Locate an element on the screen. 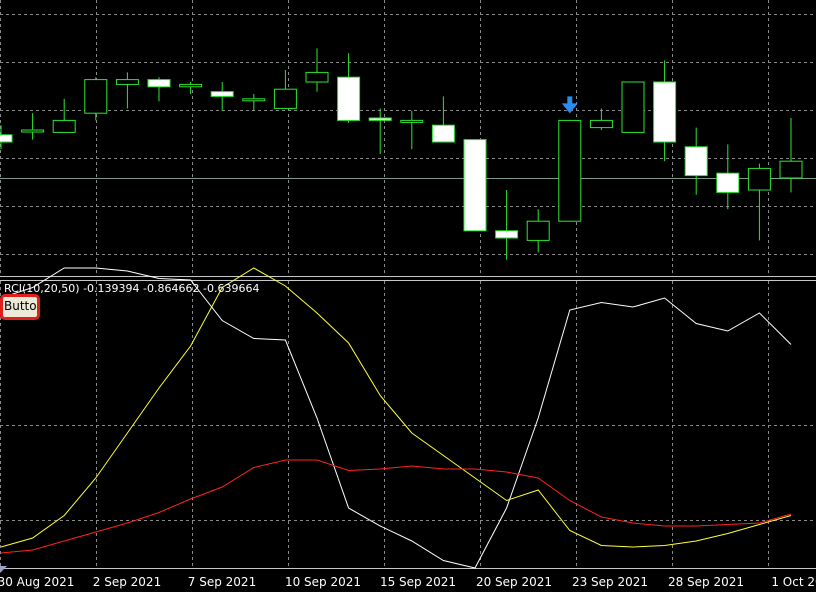 This screenshot has height=592, width=816. x-tick-label: 10 Sep 2021 is located at coordinates (323, 582).